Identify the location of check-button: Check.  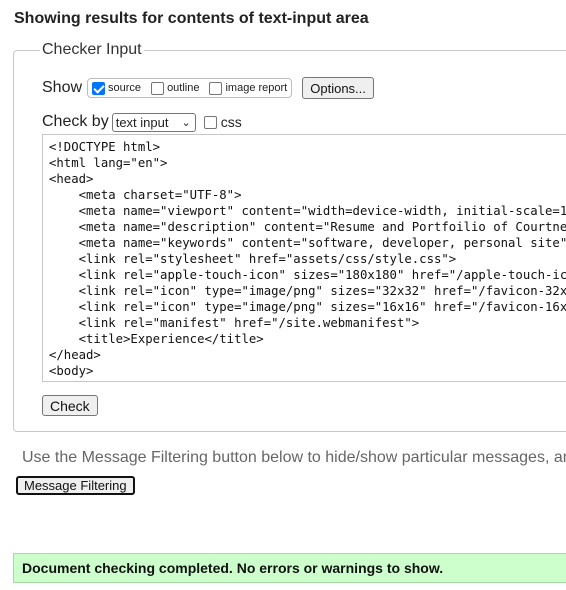
(70, 405).